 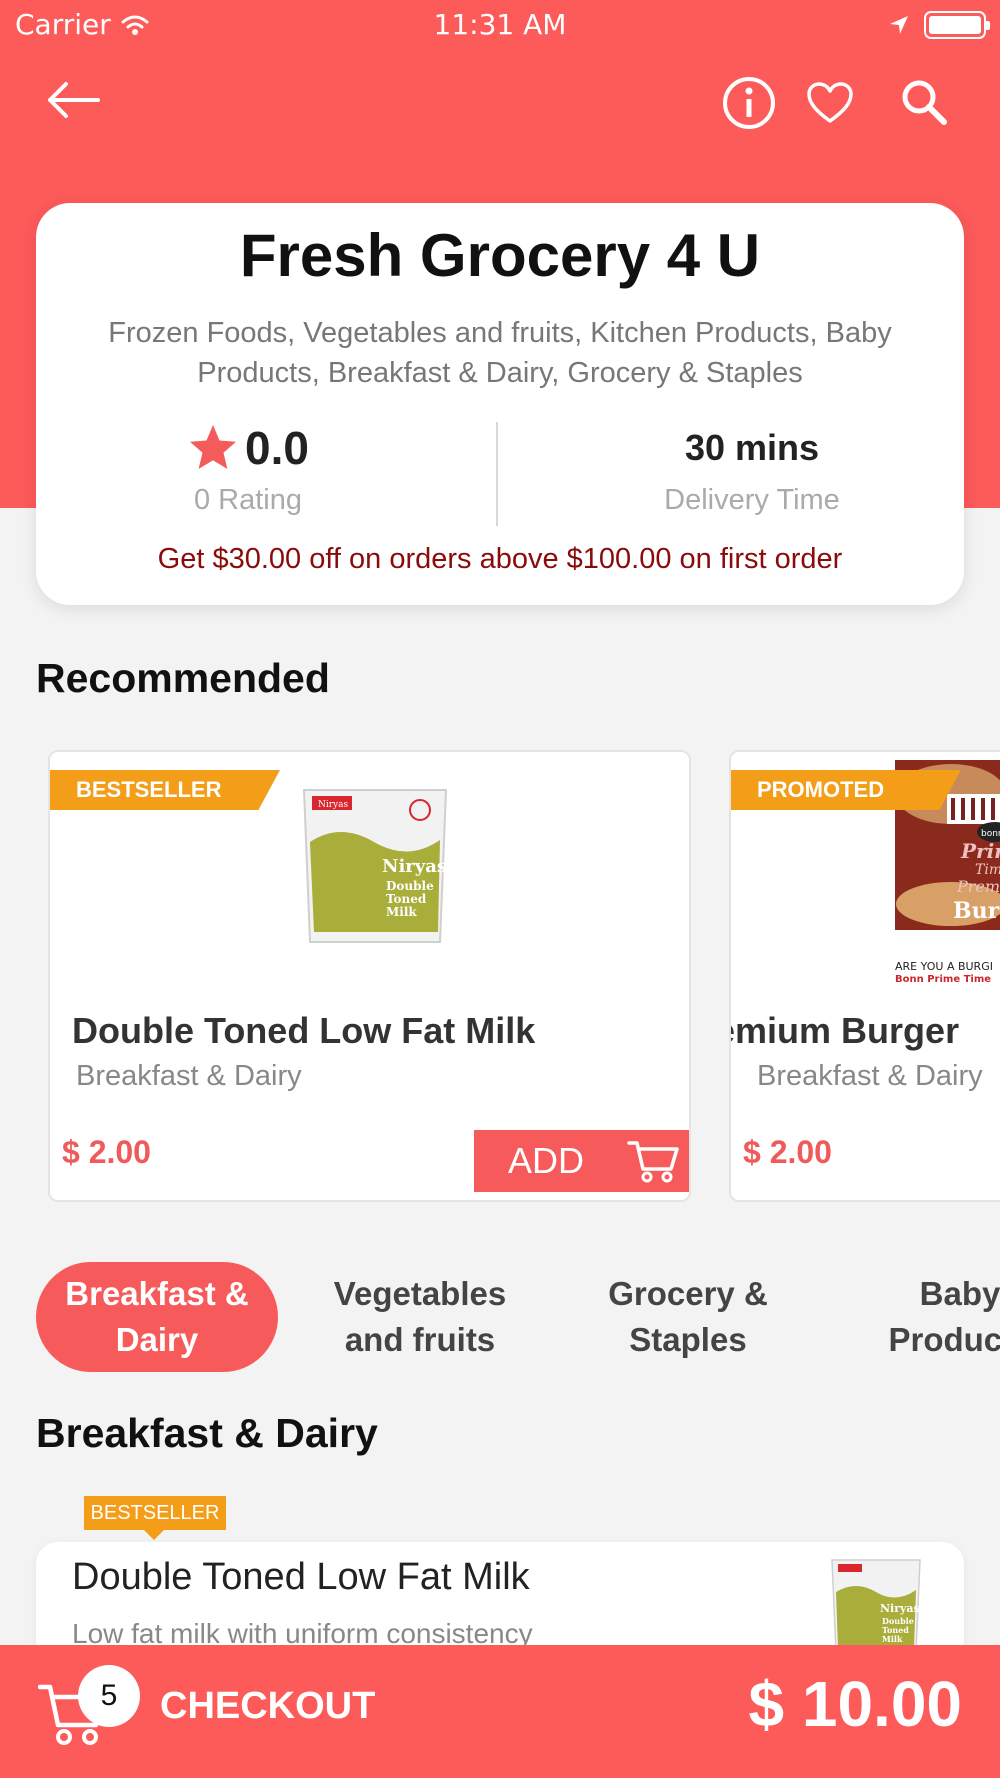 What do you see at coordinates (207, 1433) in the screenshot?
I see `category-section-title: Breakfast & Dairy` at bounding box center [207, 1433].